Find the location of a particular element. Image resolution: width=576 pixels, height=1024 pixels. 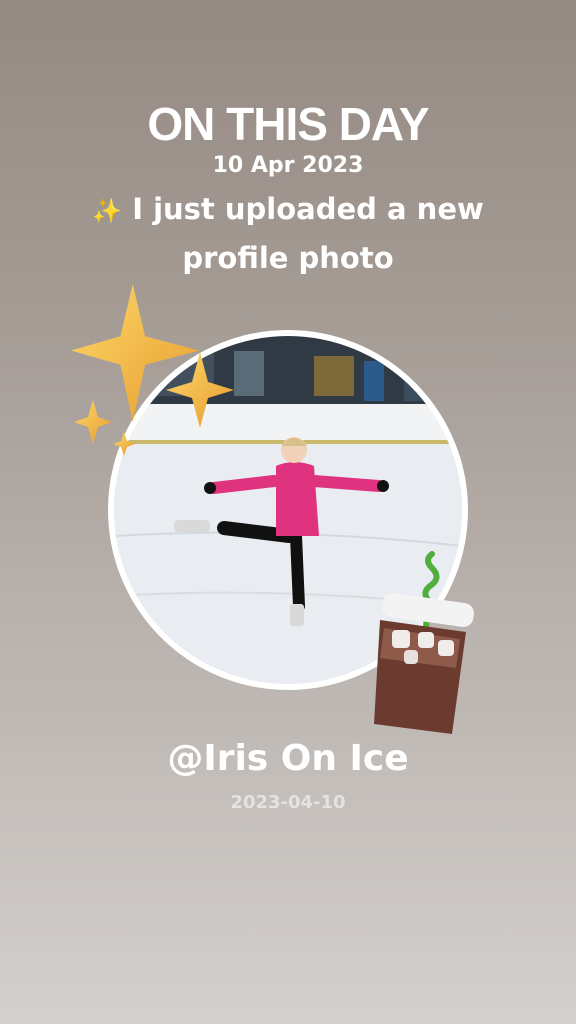

page-title: ON THIS DAY is located at coordinates (288, 124).